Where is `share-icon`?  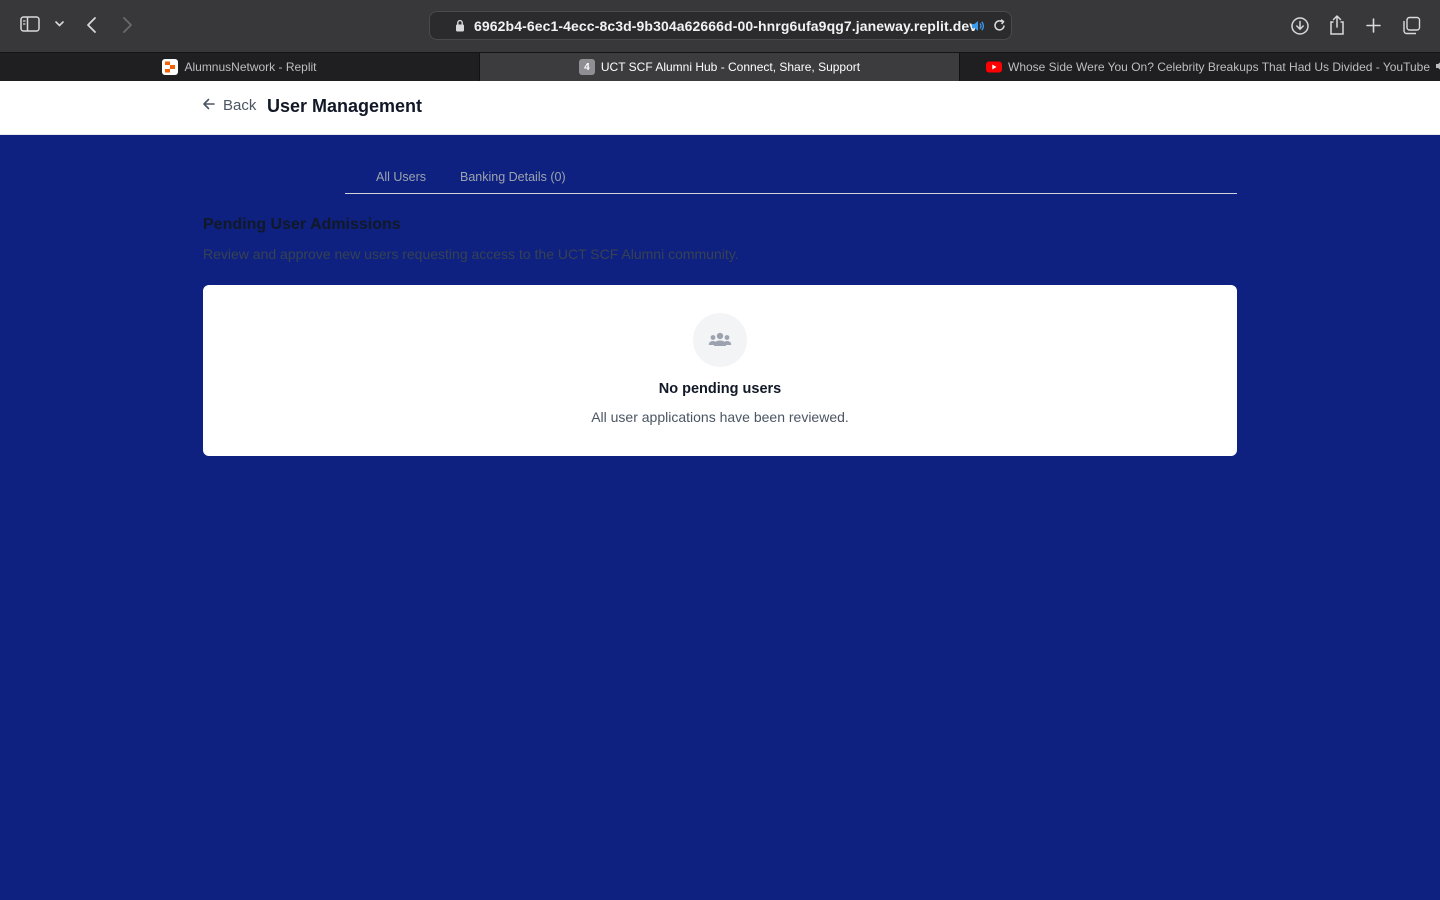 share-icon is located at coordinates (1337, 25).